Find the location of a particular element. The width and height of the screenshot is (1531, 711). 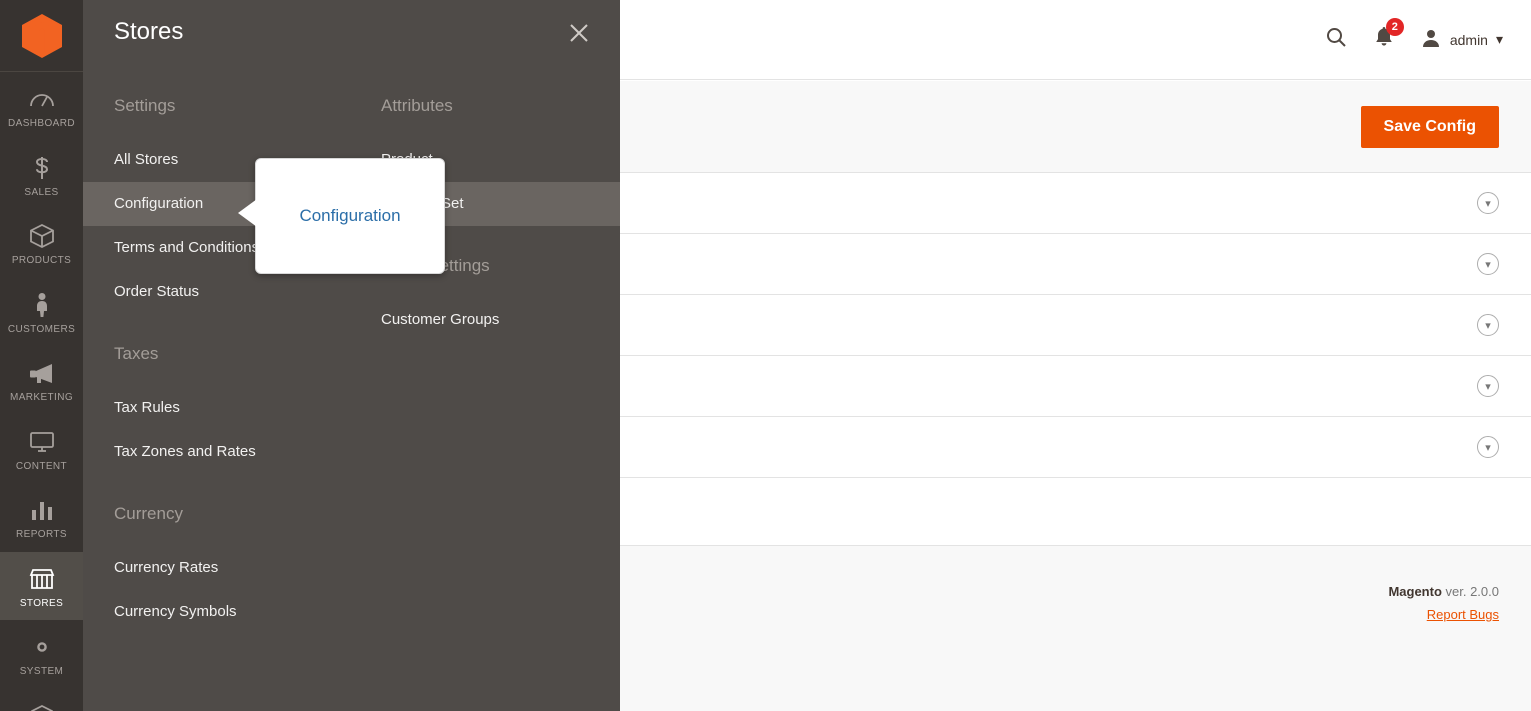

search-button is located at coordinates (1336, 39).